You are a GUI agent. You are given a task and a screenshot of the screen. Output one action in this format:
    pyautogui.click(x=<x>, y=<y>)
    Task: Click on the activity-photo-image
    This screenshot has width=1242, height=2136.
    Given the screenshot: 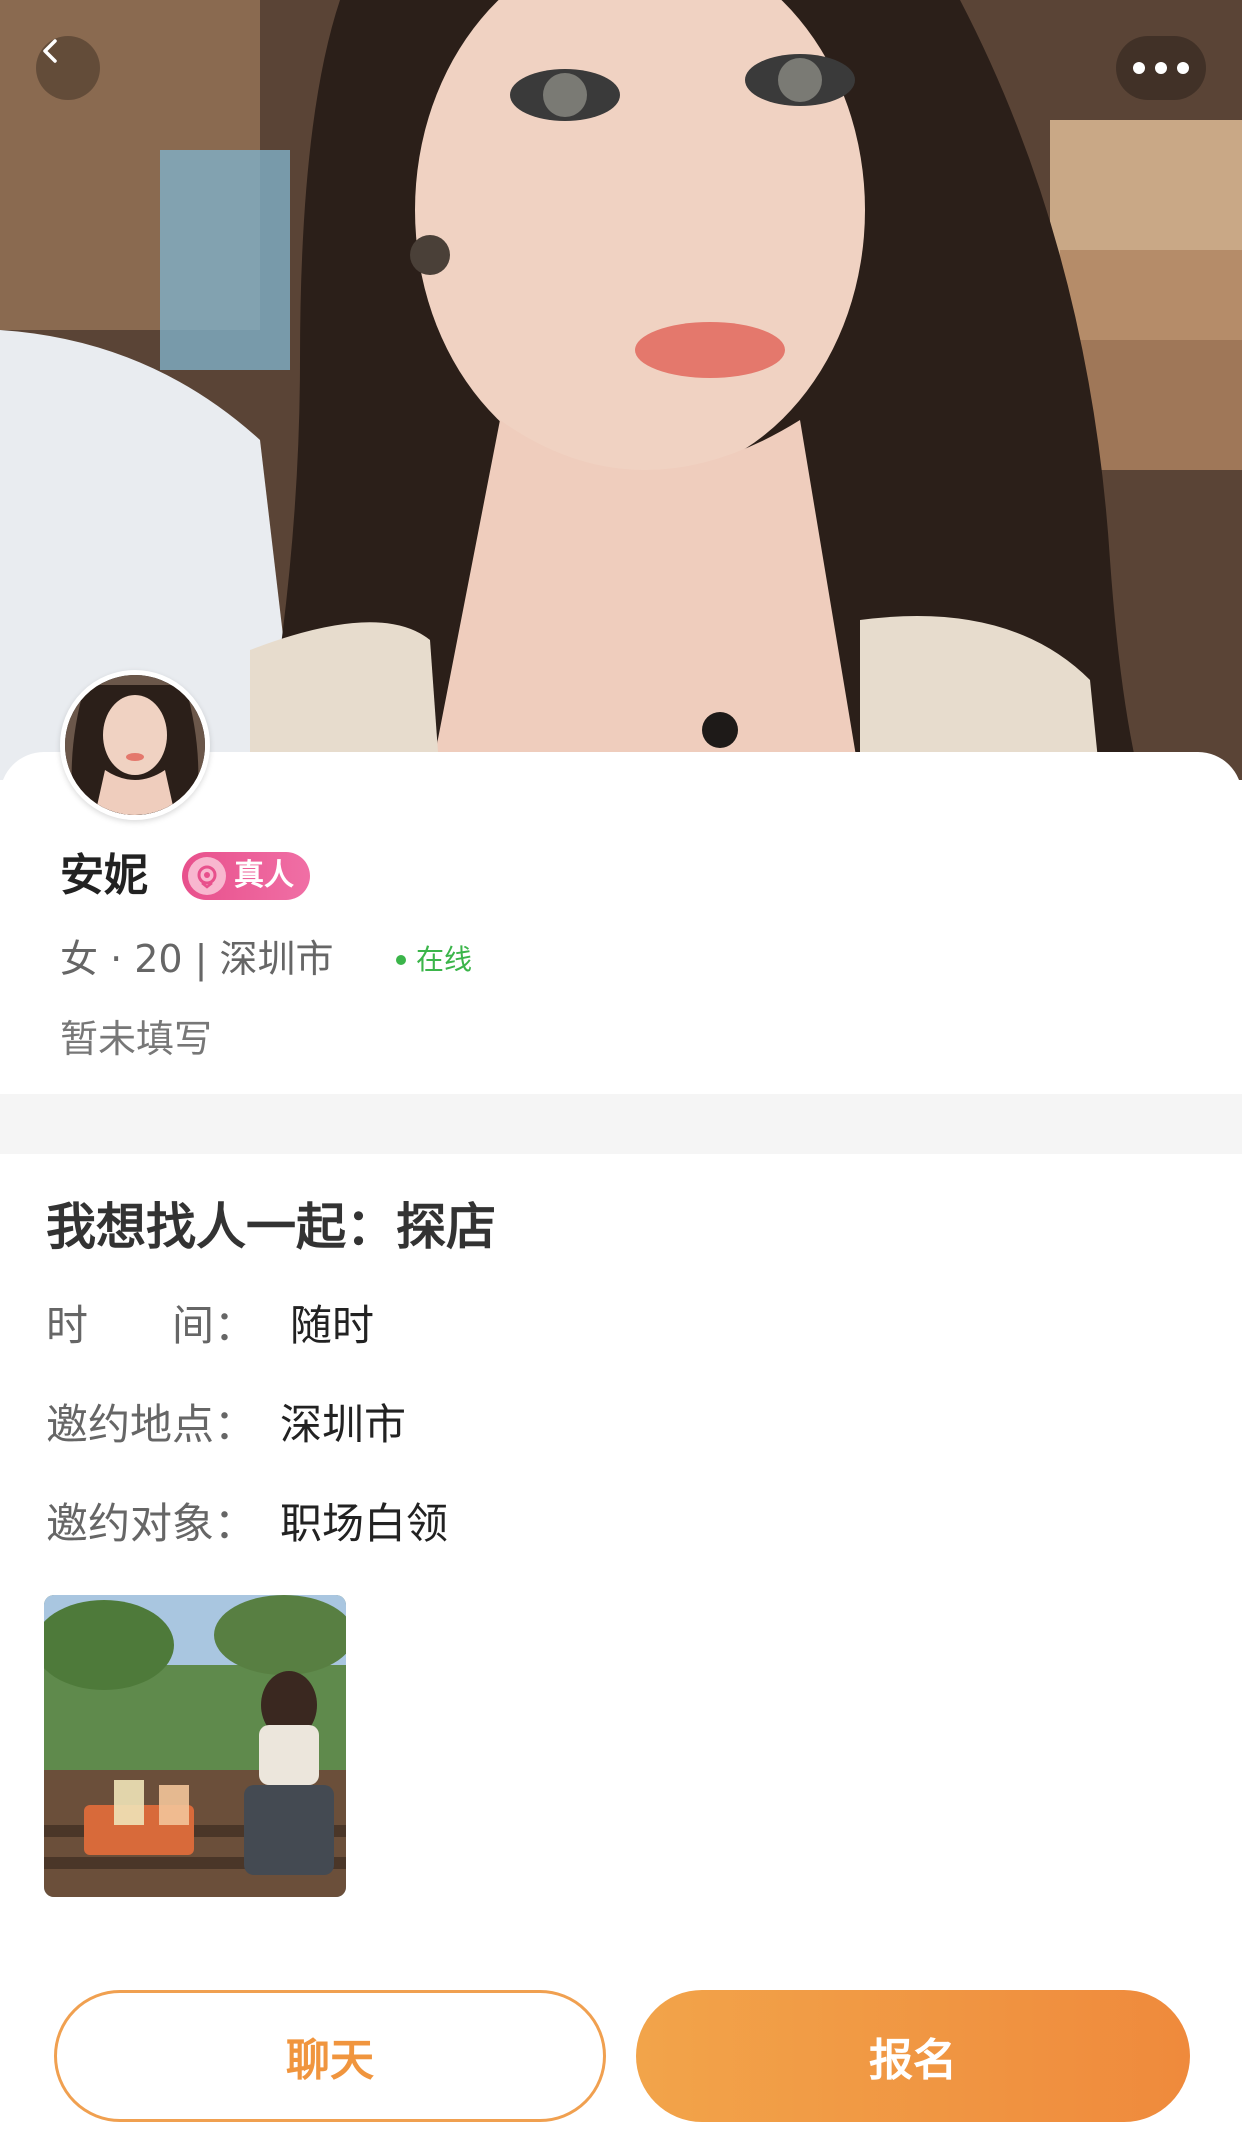 What is the action you would take?
    pyautogui.click(x=195, y=1746)
    